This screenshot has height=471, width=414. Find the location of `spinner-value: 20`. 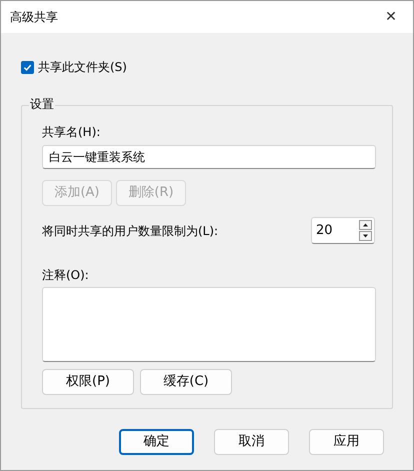

spinner-value: 20 is located at coordinates (324, 231).